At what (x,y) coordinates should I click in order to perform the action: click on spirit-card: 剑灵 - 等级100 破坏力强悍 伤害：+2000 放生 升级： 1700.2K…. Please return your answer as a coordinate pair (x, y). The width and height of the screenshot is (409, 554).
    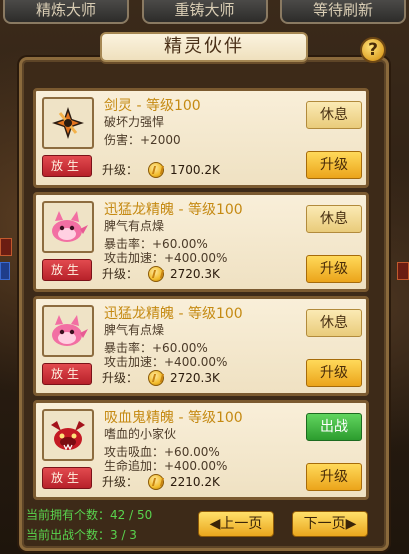
    Looking at the image, I should click on (201, 138).